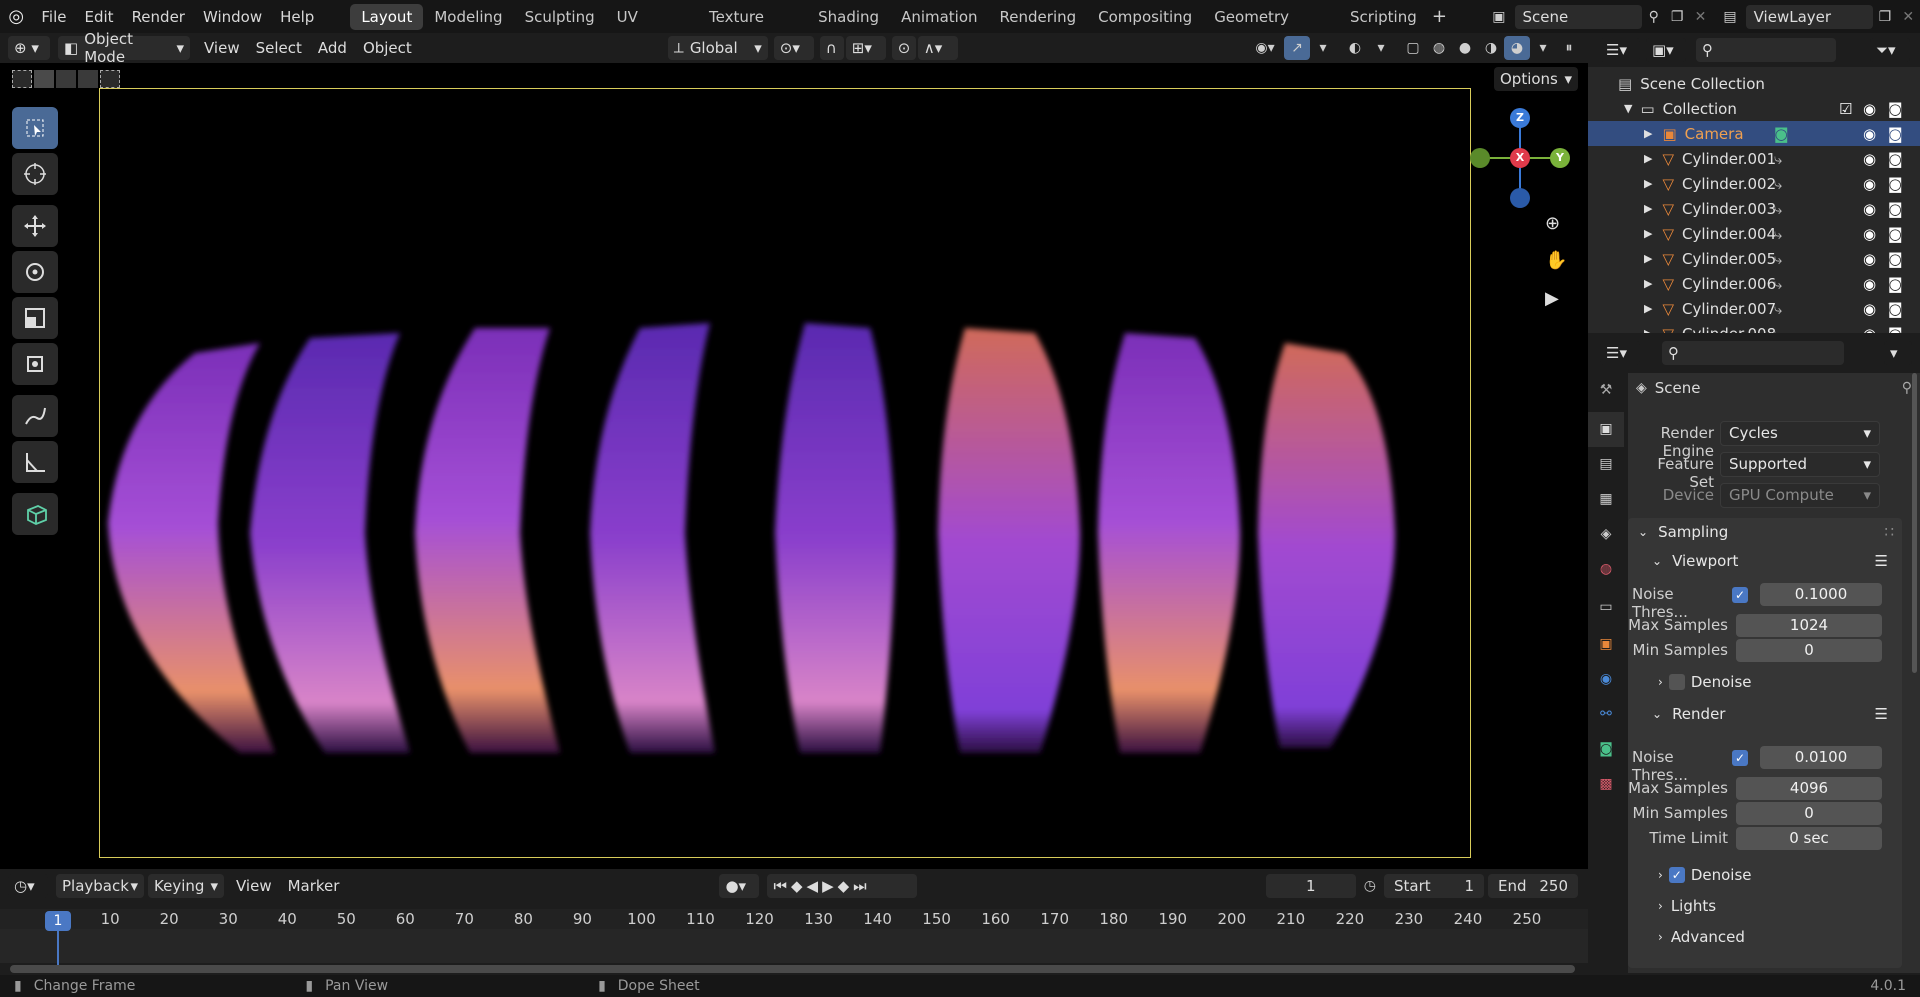 The width and height of the screenshot is (1920, 997). What do you see at coordinates (1569, 48) in the screenshot?
I see `pause-render-icon: ⏸` at bounding box center [1569, 48].